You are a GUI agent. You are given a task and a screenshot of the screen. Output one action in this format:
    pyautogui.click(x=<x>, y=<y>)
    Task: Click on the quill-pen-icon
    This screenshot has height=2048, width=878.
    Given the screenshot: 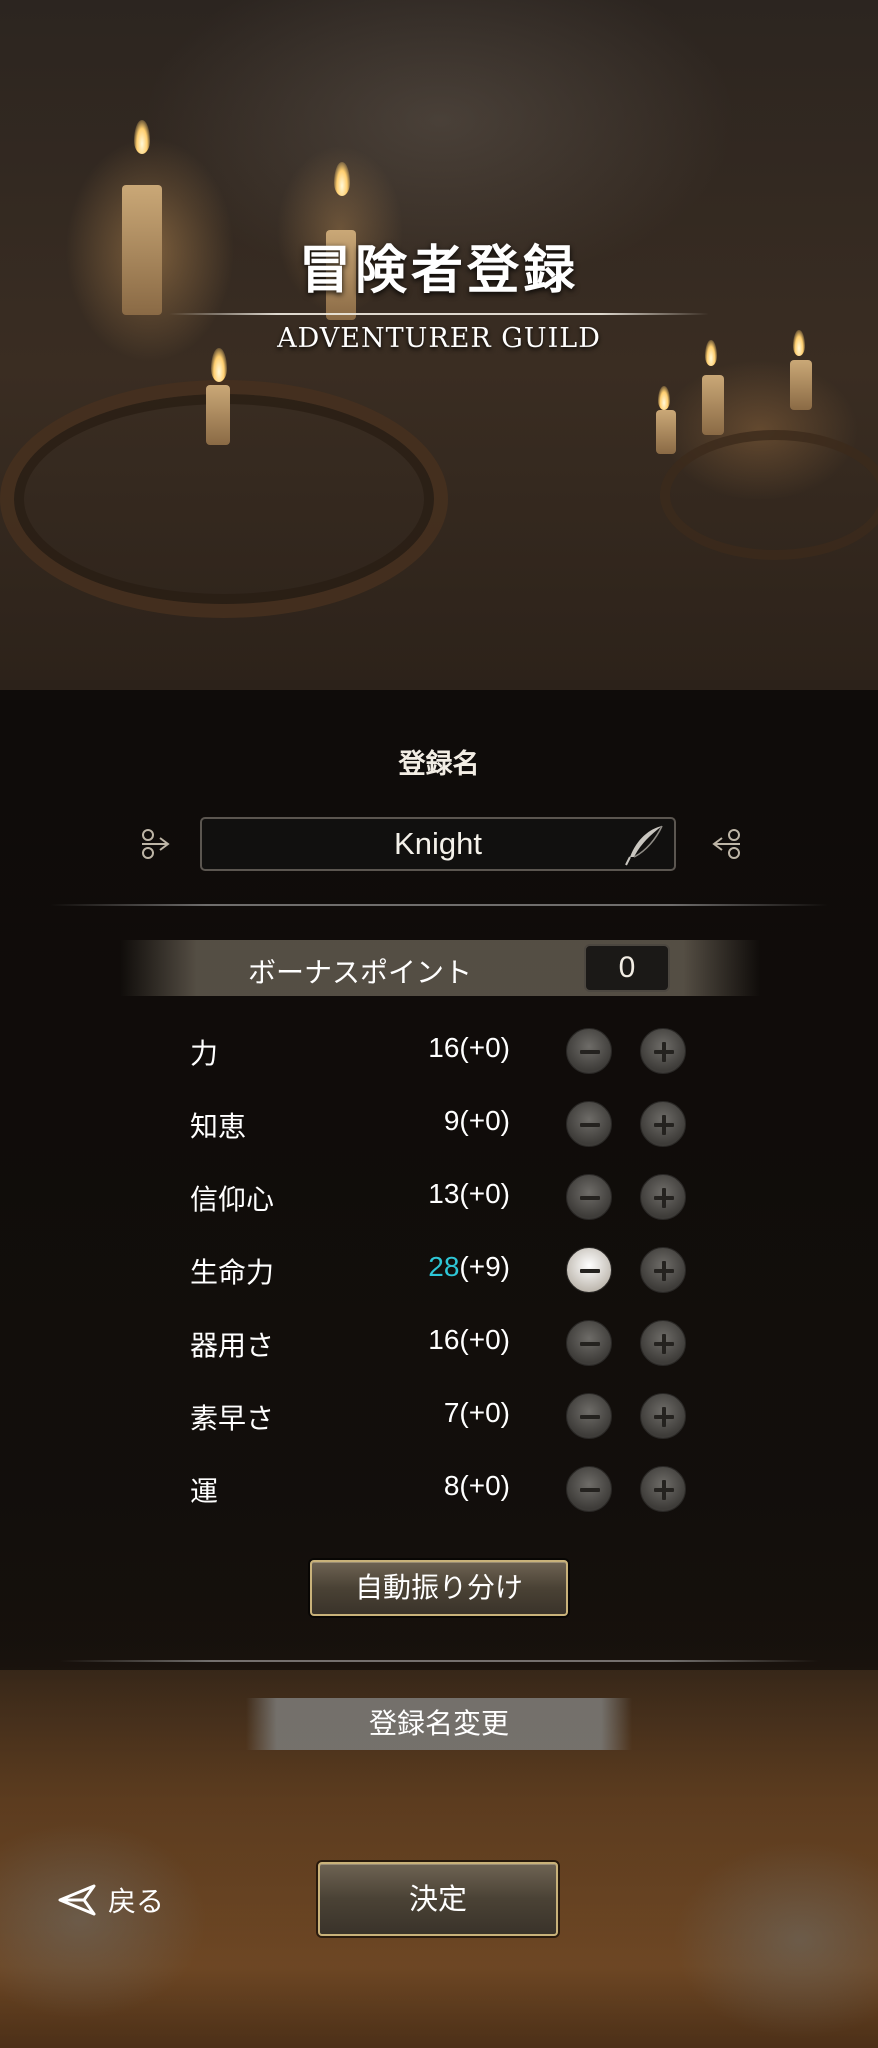 What is the action you would take?
    pyautogui.click(x=644, y=845)
    